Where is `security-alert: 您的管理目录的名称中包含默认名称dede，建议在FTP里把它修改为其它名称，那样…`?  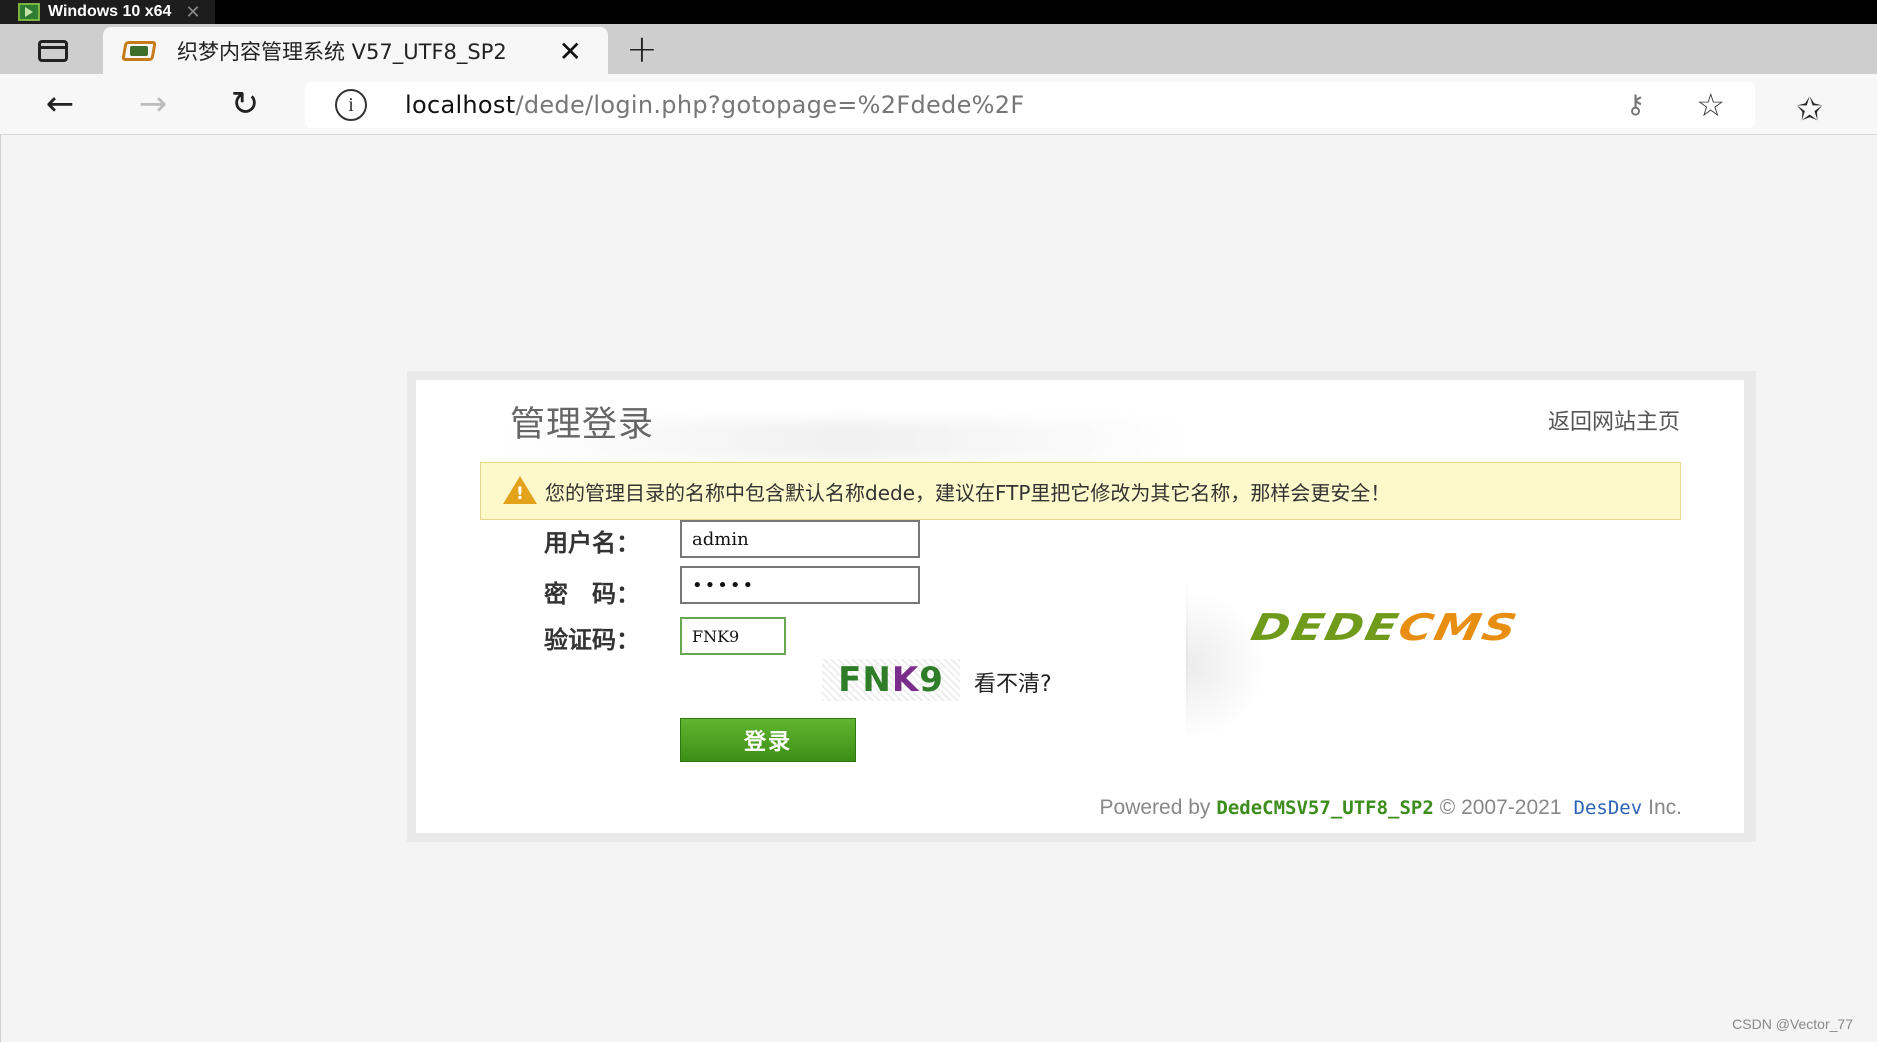
security-alert: 您的管理目录的名称中包含默认名称dede，建议在FTP里把它修改为其它名称，那样… is located at coordinates (1080, 491).